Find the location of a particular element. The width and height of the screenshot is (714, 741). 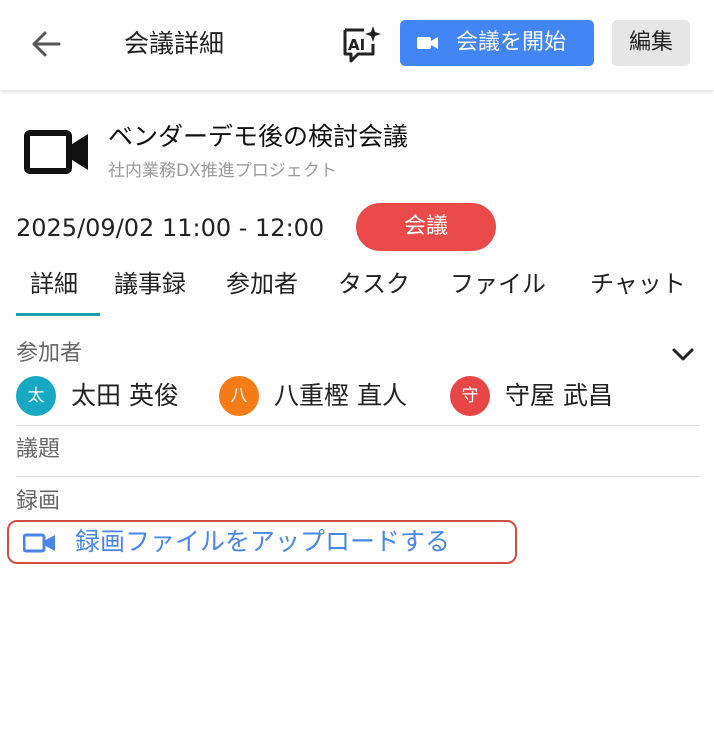

participant-name: 太田 英俊 is located at coordinates (125, 395).